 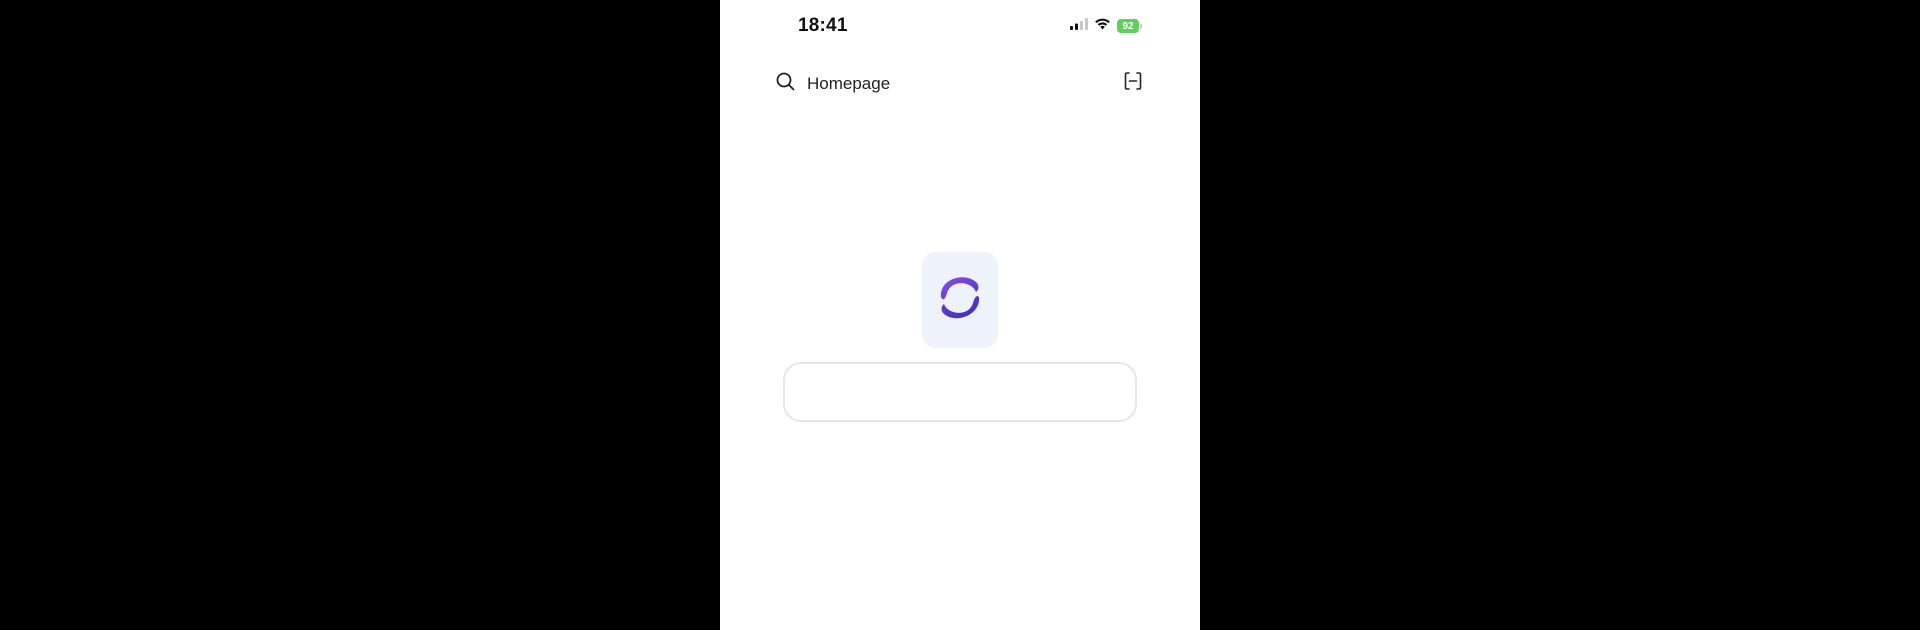 I want to click on battery-level: 92, so click(x=1128, y=26).